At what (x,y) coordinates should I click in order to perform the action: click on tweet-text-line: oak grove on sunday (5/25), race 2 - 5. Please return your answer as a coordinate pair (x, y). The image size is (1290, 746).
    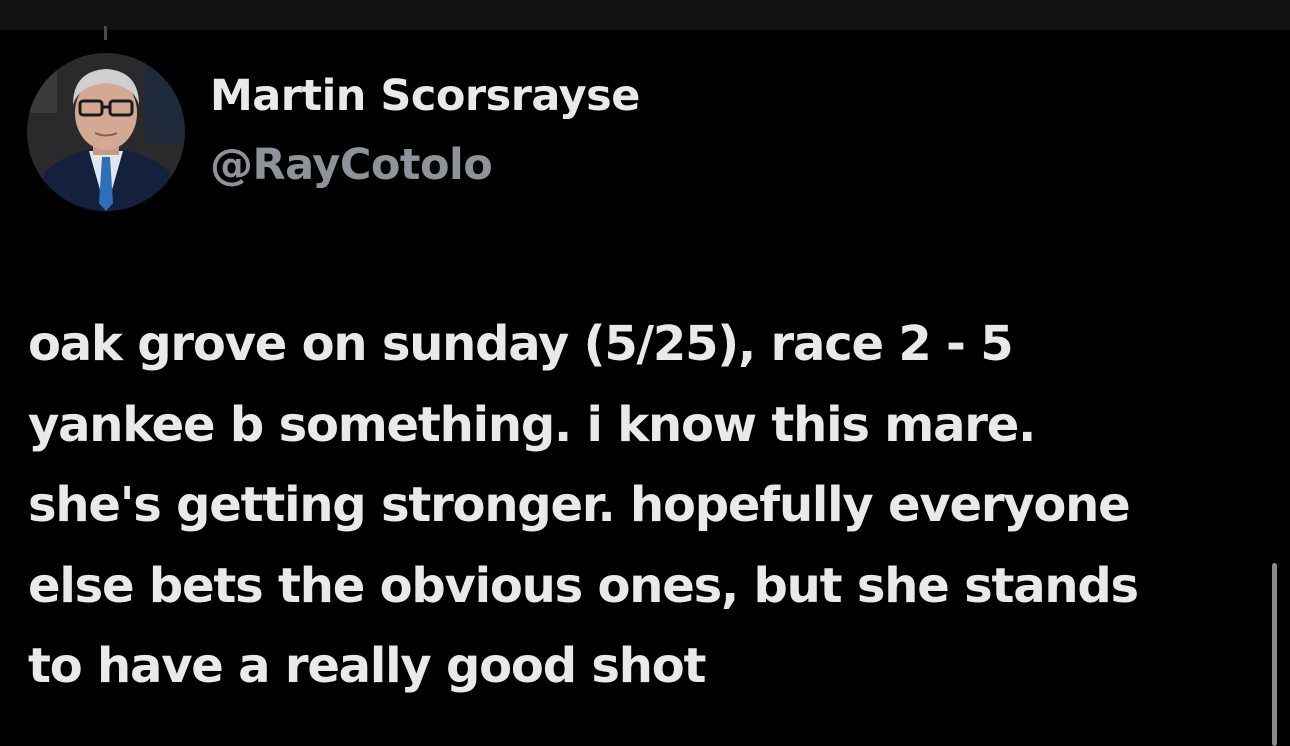
    Looking at the image, I should click on (521, 344).